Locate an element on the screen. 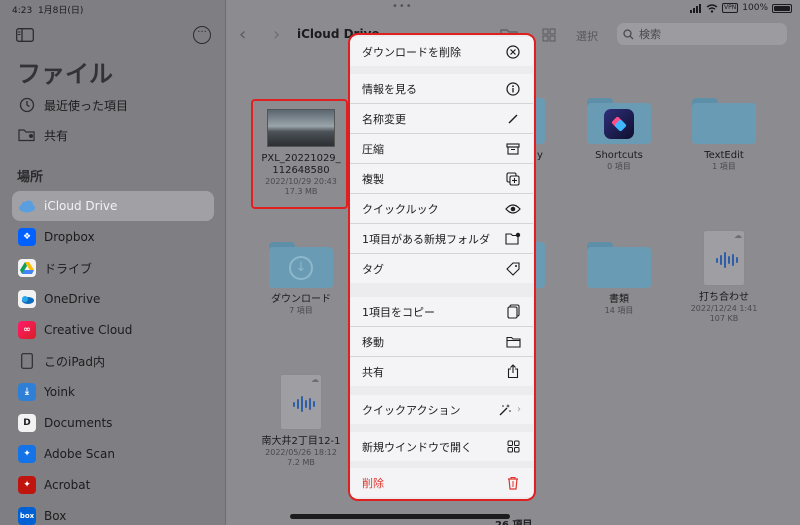  shared-folder-icon is located at coordinates (27, 135).